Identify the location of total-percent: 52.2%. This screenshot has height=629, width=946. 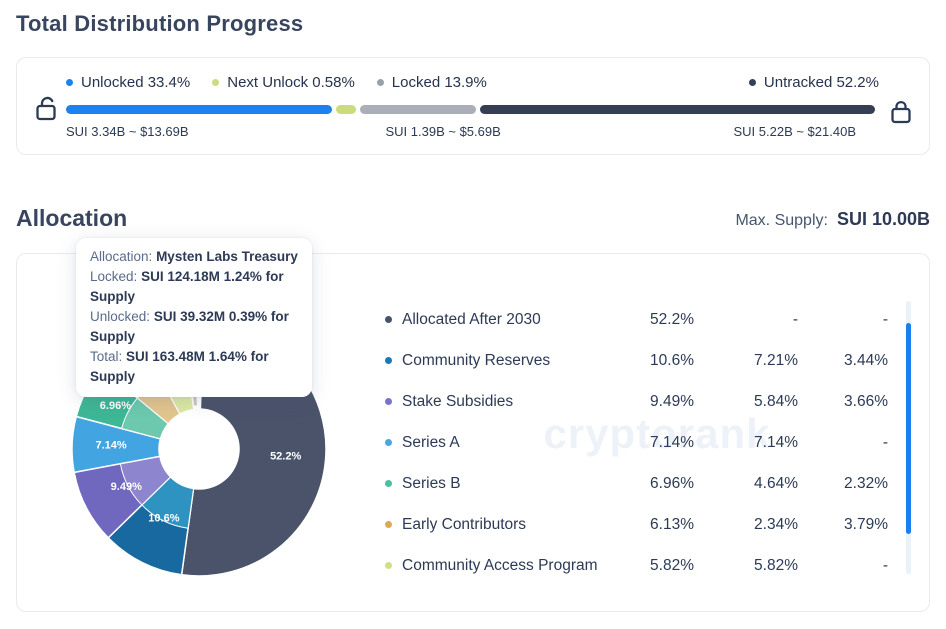
(672, 319).